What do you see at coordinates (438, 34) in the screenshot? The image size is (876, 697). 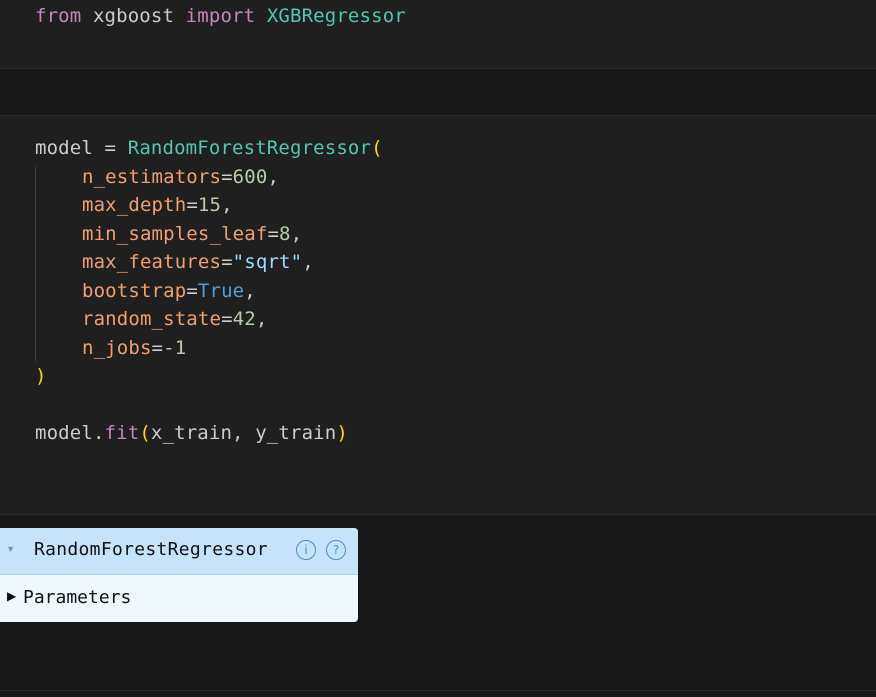 I see `code-cell-import: from xgboost import XGBRegressor` at bounding box center [438, 34].